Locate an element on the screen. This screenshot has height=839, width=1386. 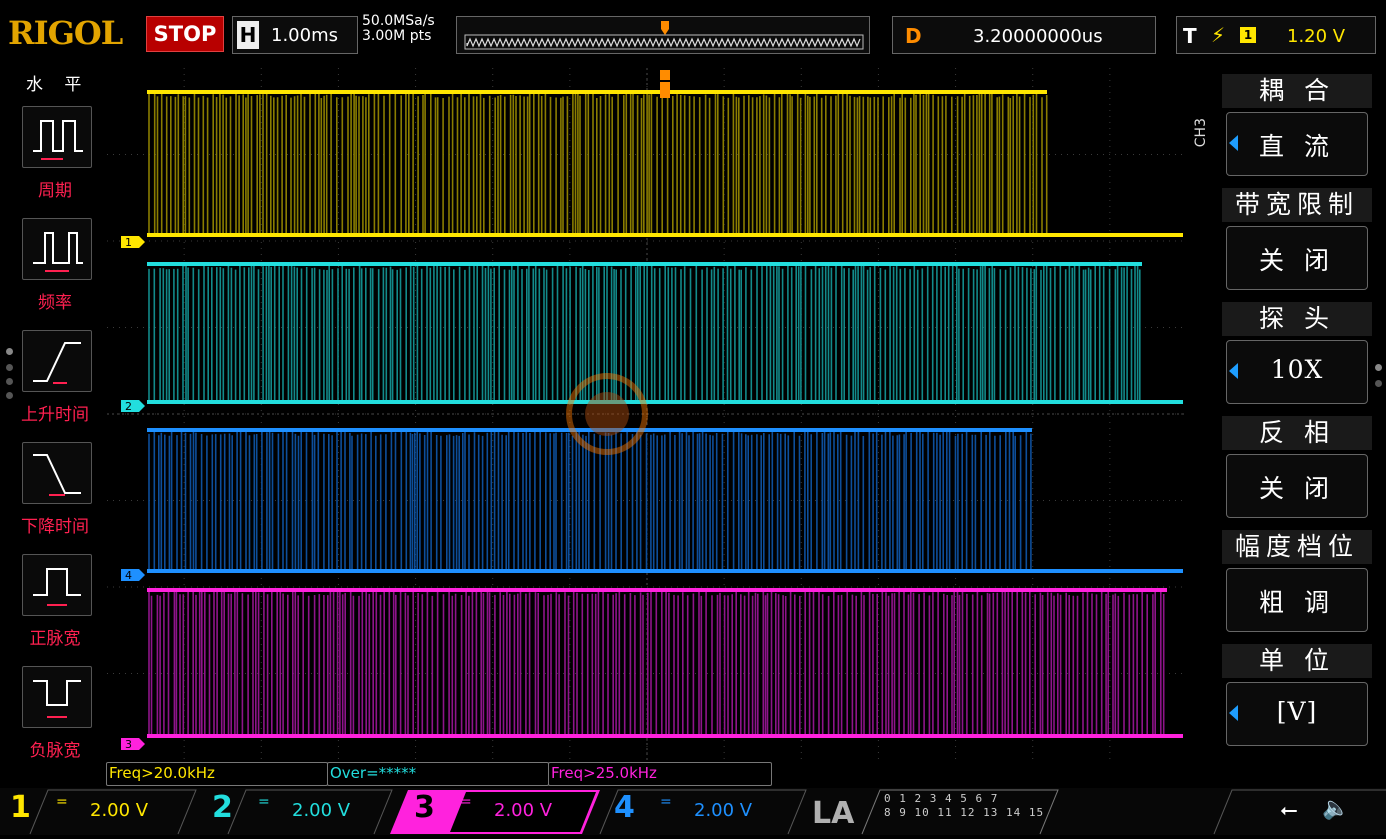
delay-display: D 3.20000000us is located at coordinates (1024, 35).